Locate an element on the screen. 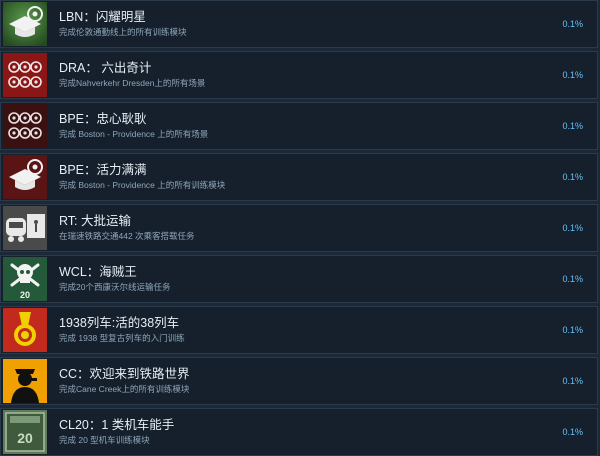 The image size is (600, 456). plate-number-label: 20 is located at coordinates (25, 438).